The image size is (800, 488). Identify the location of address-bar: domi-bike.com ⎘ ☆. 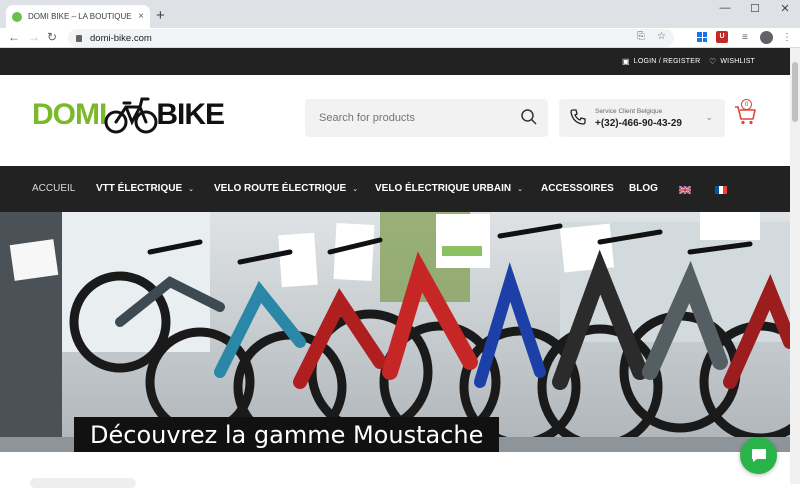
(371, 38).